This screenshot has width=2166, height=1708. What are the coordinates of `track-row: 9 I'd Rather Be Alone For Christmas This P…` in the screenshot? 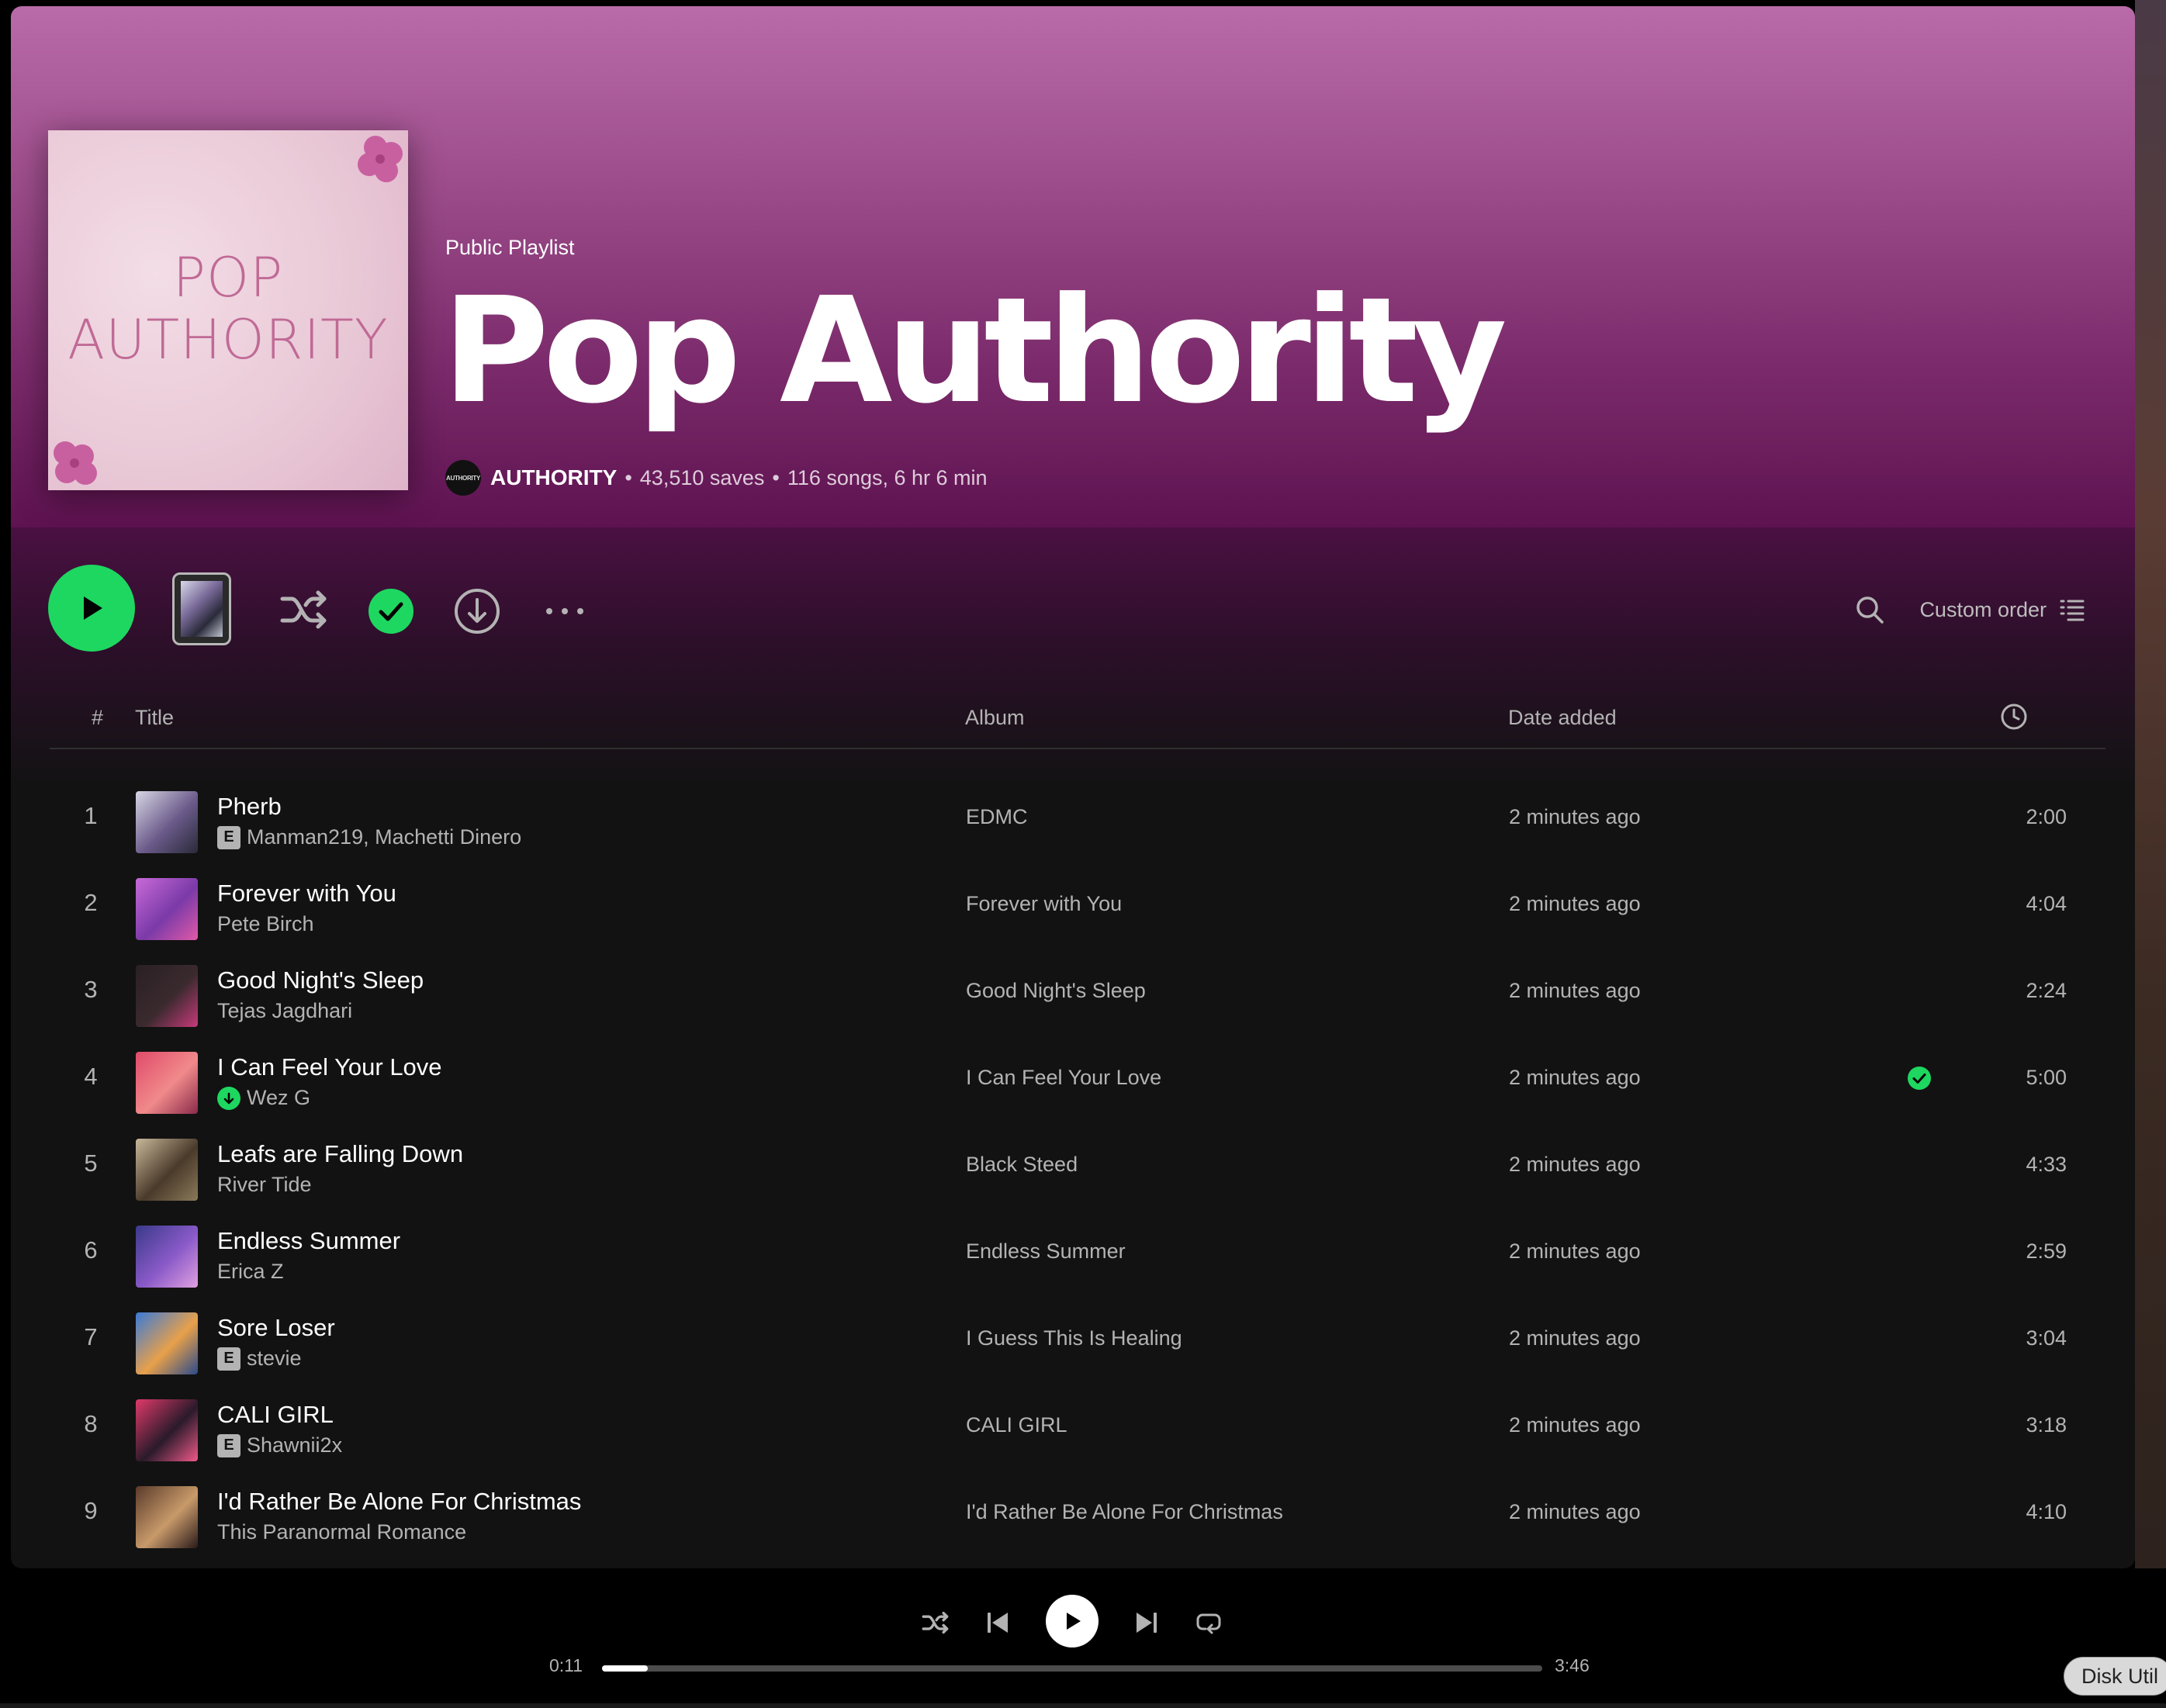 It's located at (1077, 1512).